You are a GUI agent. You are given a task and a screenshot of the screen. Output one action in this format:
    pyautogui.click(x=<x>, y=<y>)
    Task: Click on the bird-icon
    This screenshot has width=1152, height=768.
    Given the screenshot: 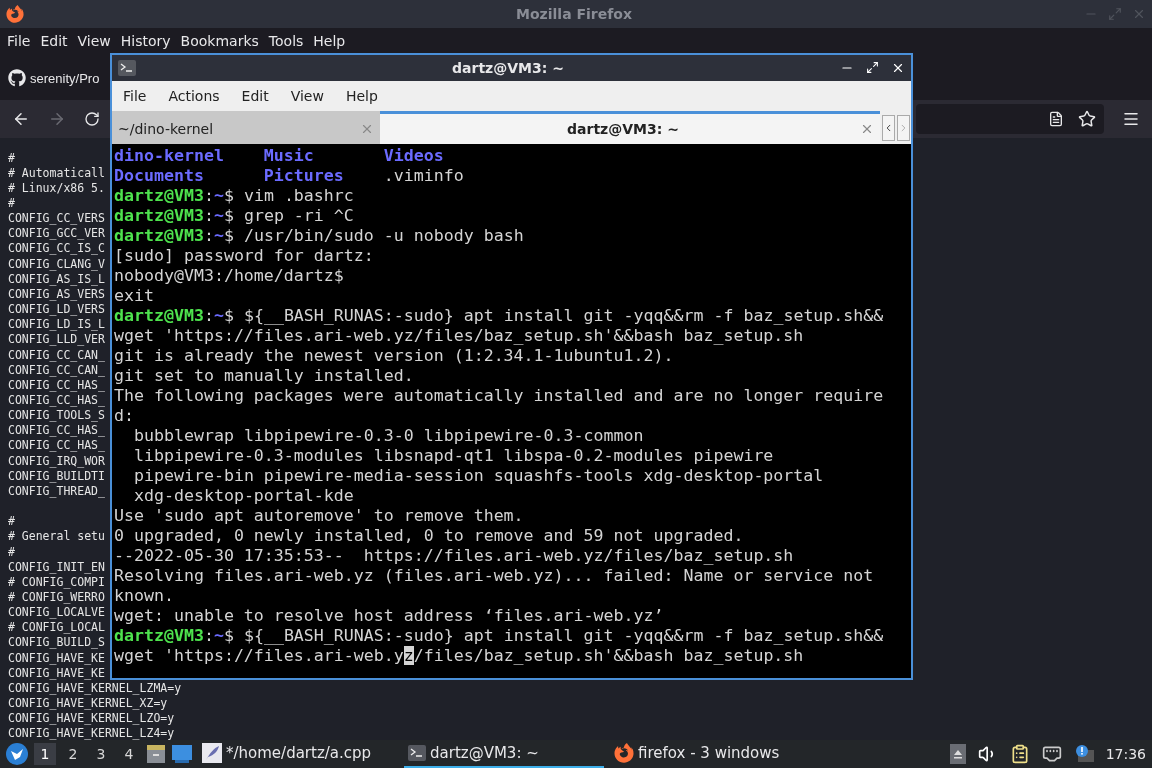 What is the action you would take?
    pyautogui.click(x=17, y=754)
    